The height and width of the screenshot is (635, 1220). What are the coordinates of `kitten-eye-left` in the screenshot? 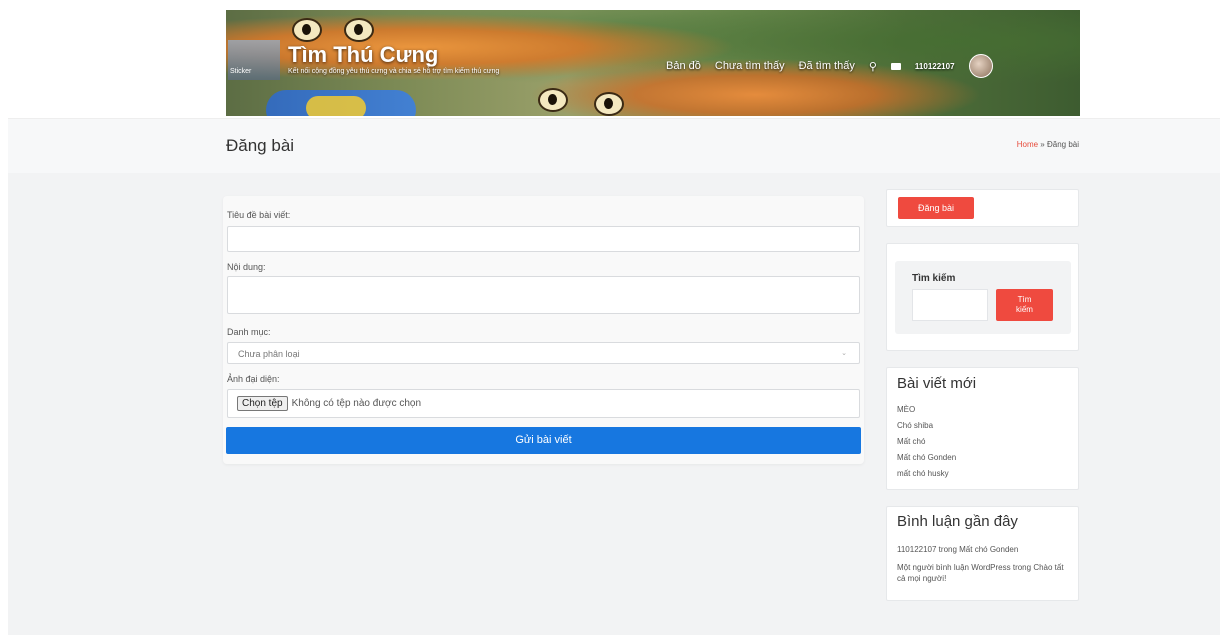 It's located at (553, 100).